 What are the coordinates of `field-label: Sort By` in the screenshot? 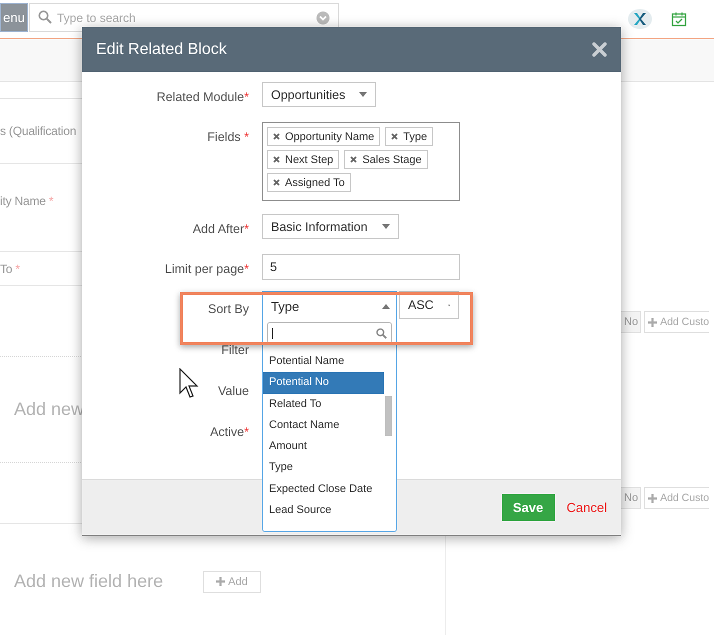 It's located at (228, 308).